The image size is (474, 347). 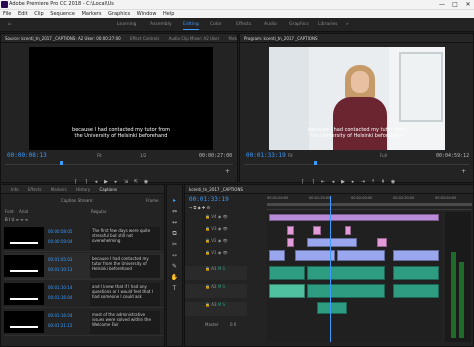 What do you see at coordinates (442, 4) in the screenshot?
I see `minimize-button: —` at bounding box center [442, 4].